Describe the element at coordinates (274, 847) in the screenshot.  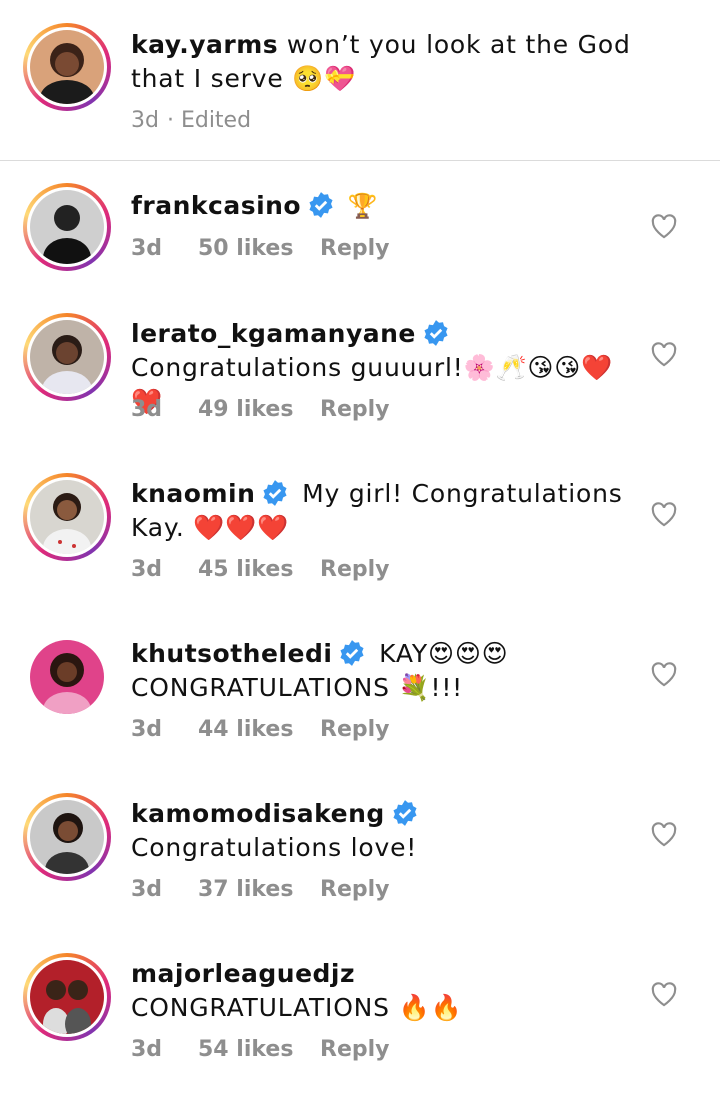
I see `comment-body: Congratulations love!` at that location.